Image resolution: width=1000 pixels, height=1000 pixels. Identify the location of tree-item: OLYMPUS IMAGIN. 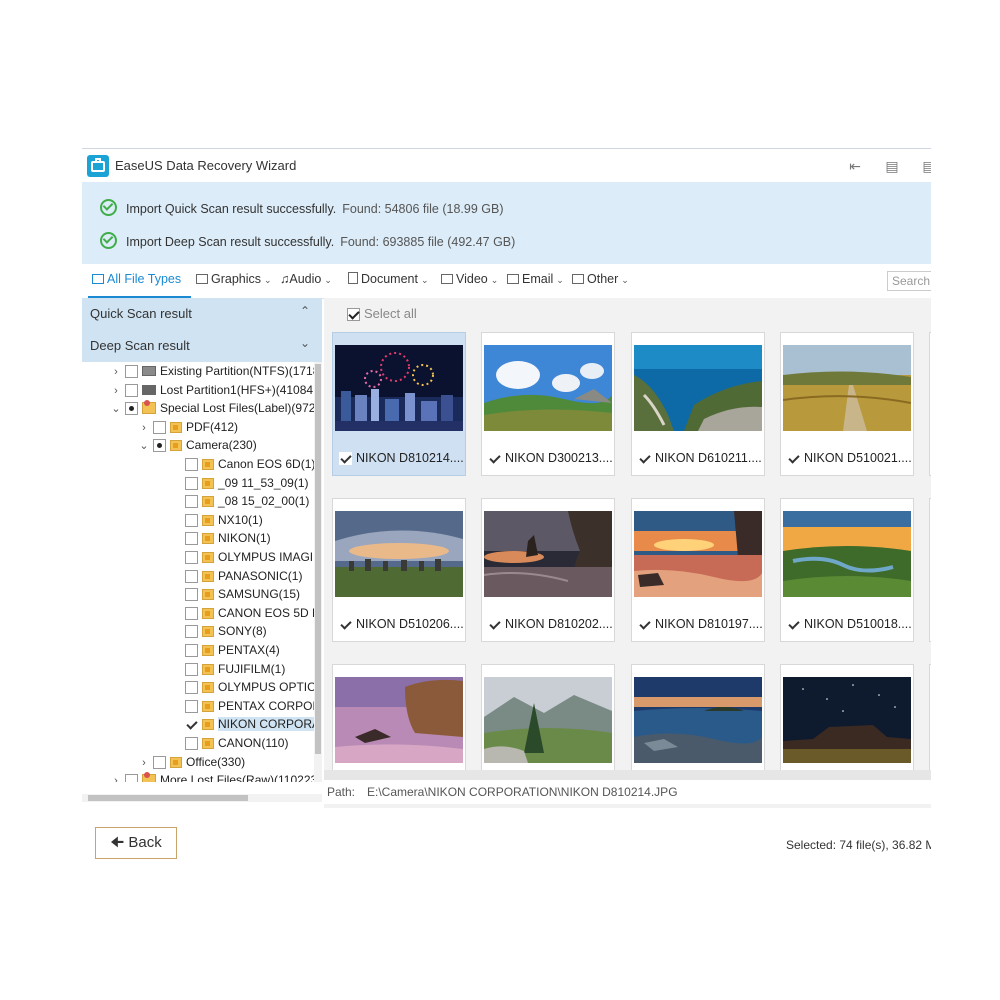
(252, 557).